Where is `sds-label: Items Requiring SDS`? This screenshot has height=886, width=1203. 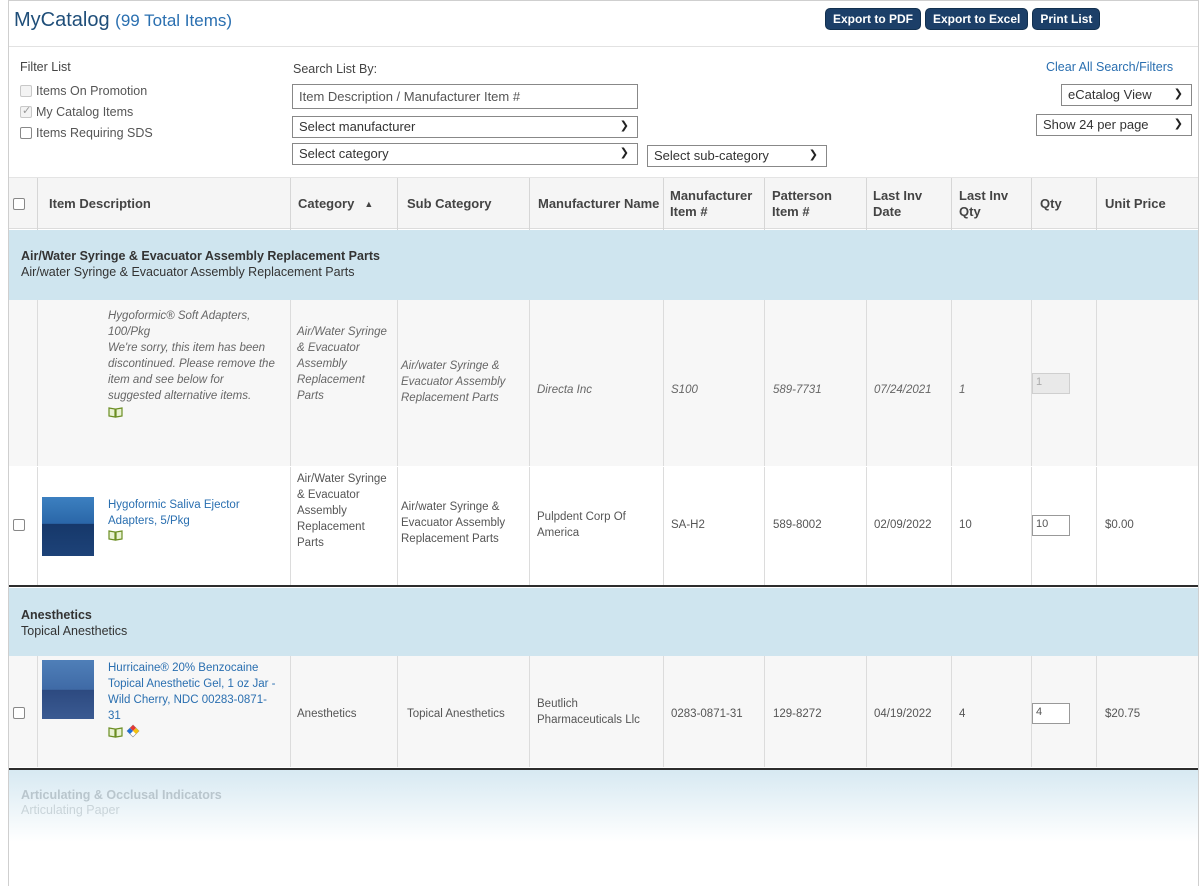
sds-label: Items Requiring SDS is located at coordinates (94, 132).